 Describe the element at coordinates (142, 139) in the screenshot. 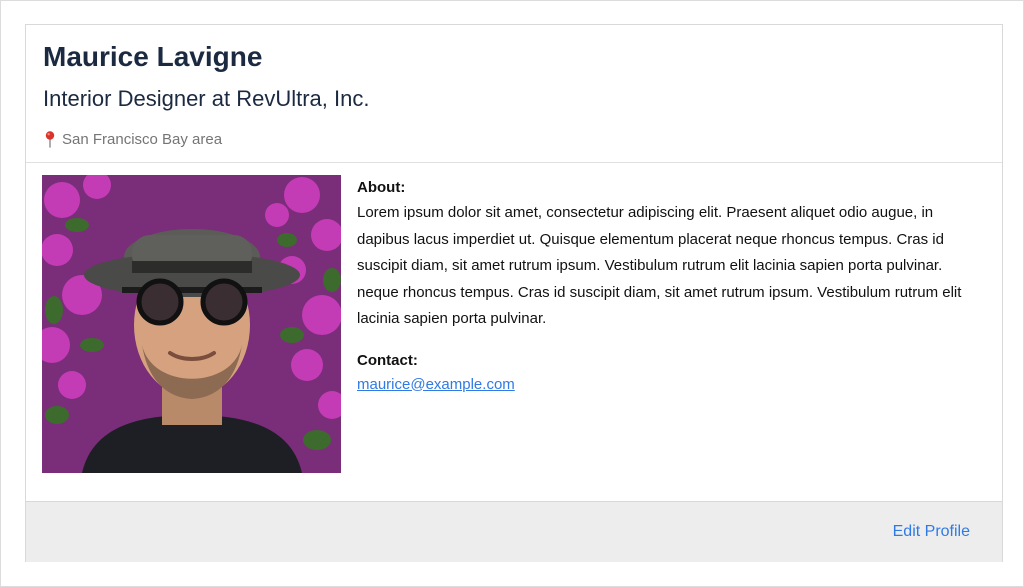

I see `location-text: San Francisco Bay area` at that location.